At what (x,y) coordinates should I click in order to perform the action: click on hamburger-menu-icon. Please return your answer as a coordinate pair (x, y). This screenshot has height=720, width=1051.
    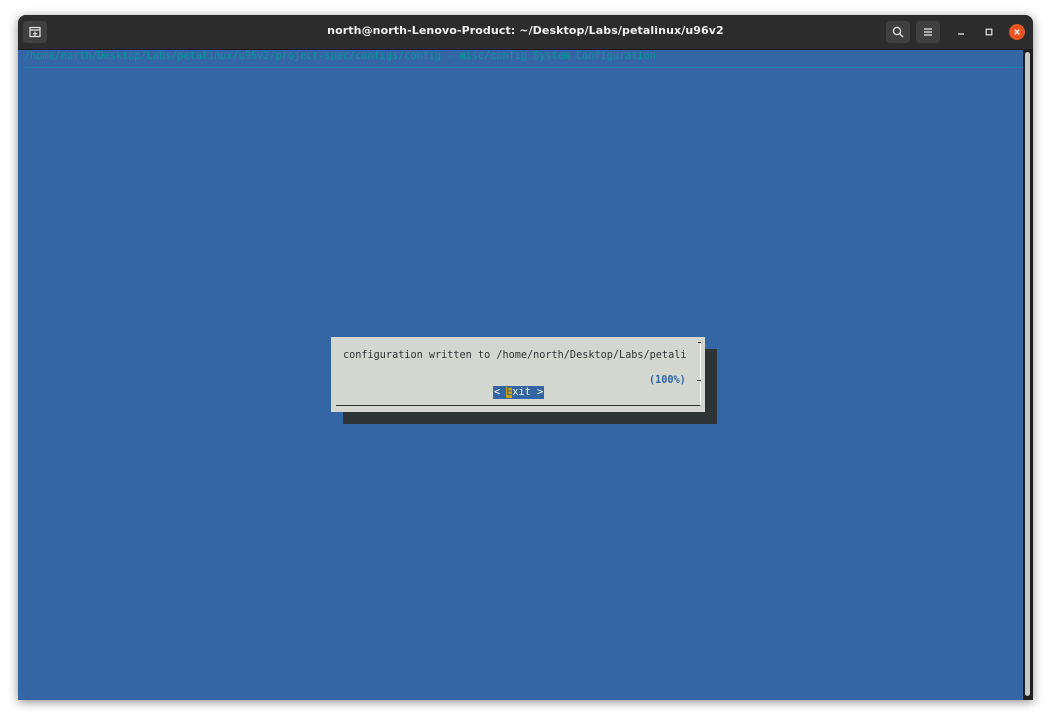
    Looking at the image, I should click on (928, 32).